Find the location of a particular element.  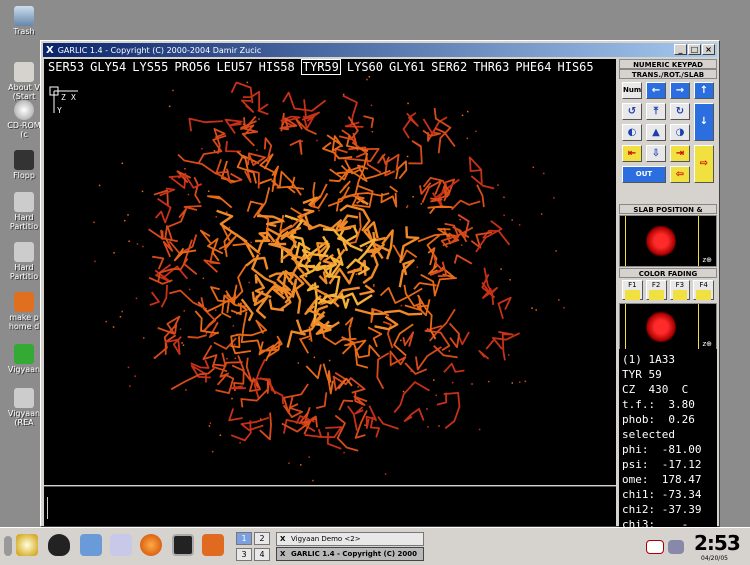

control-center-icon is located at coordinates (121, 545).